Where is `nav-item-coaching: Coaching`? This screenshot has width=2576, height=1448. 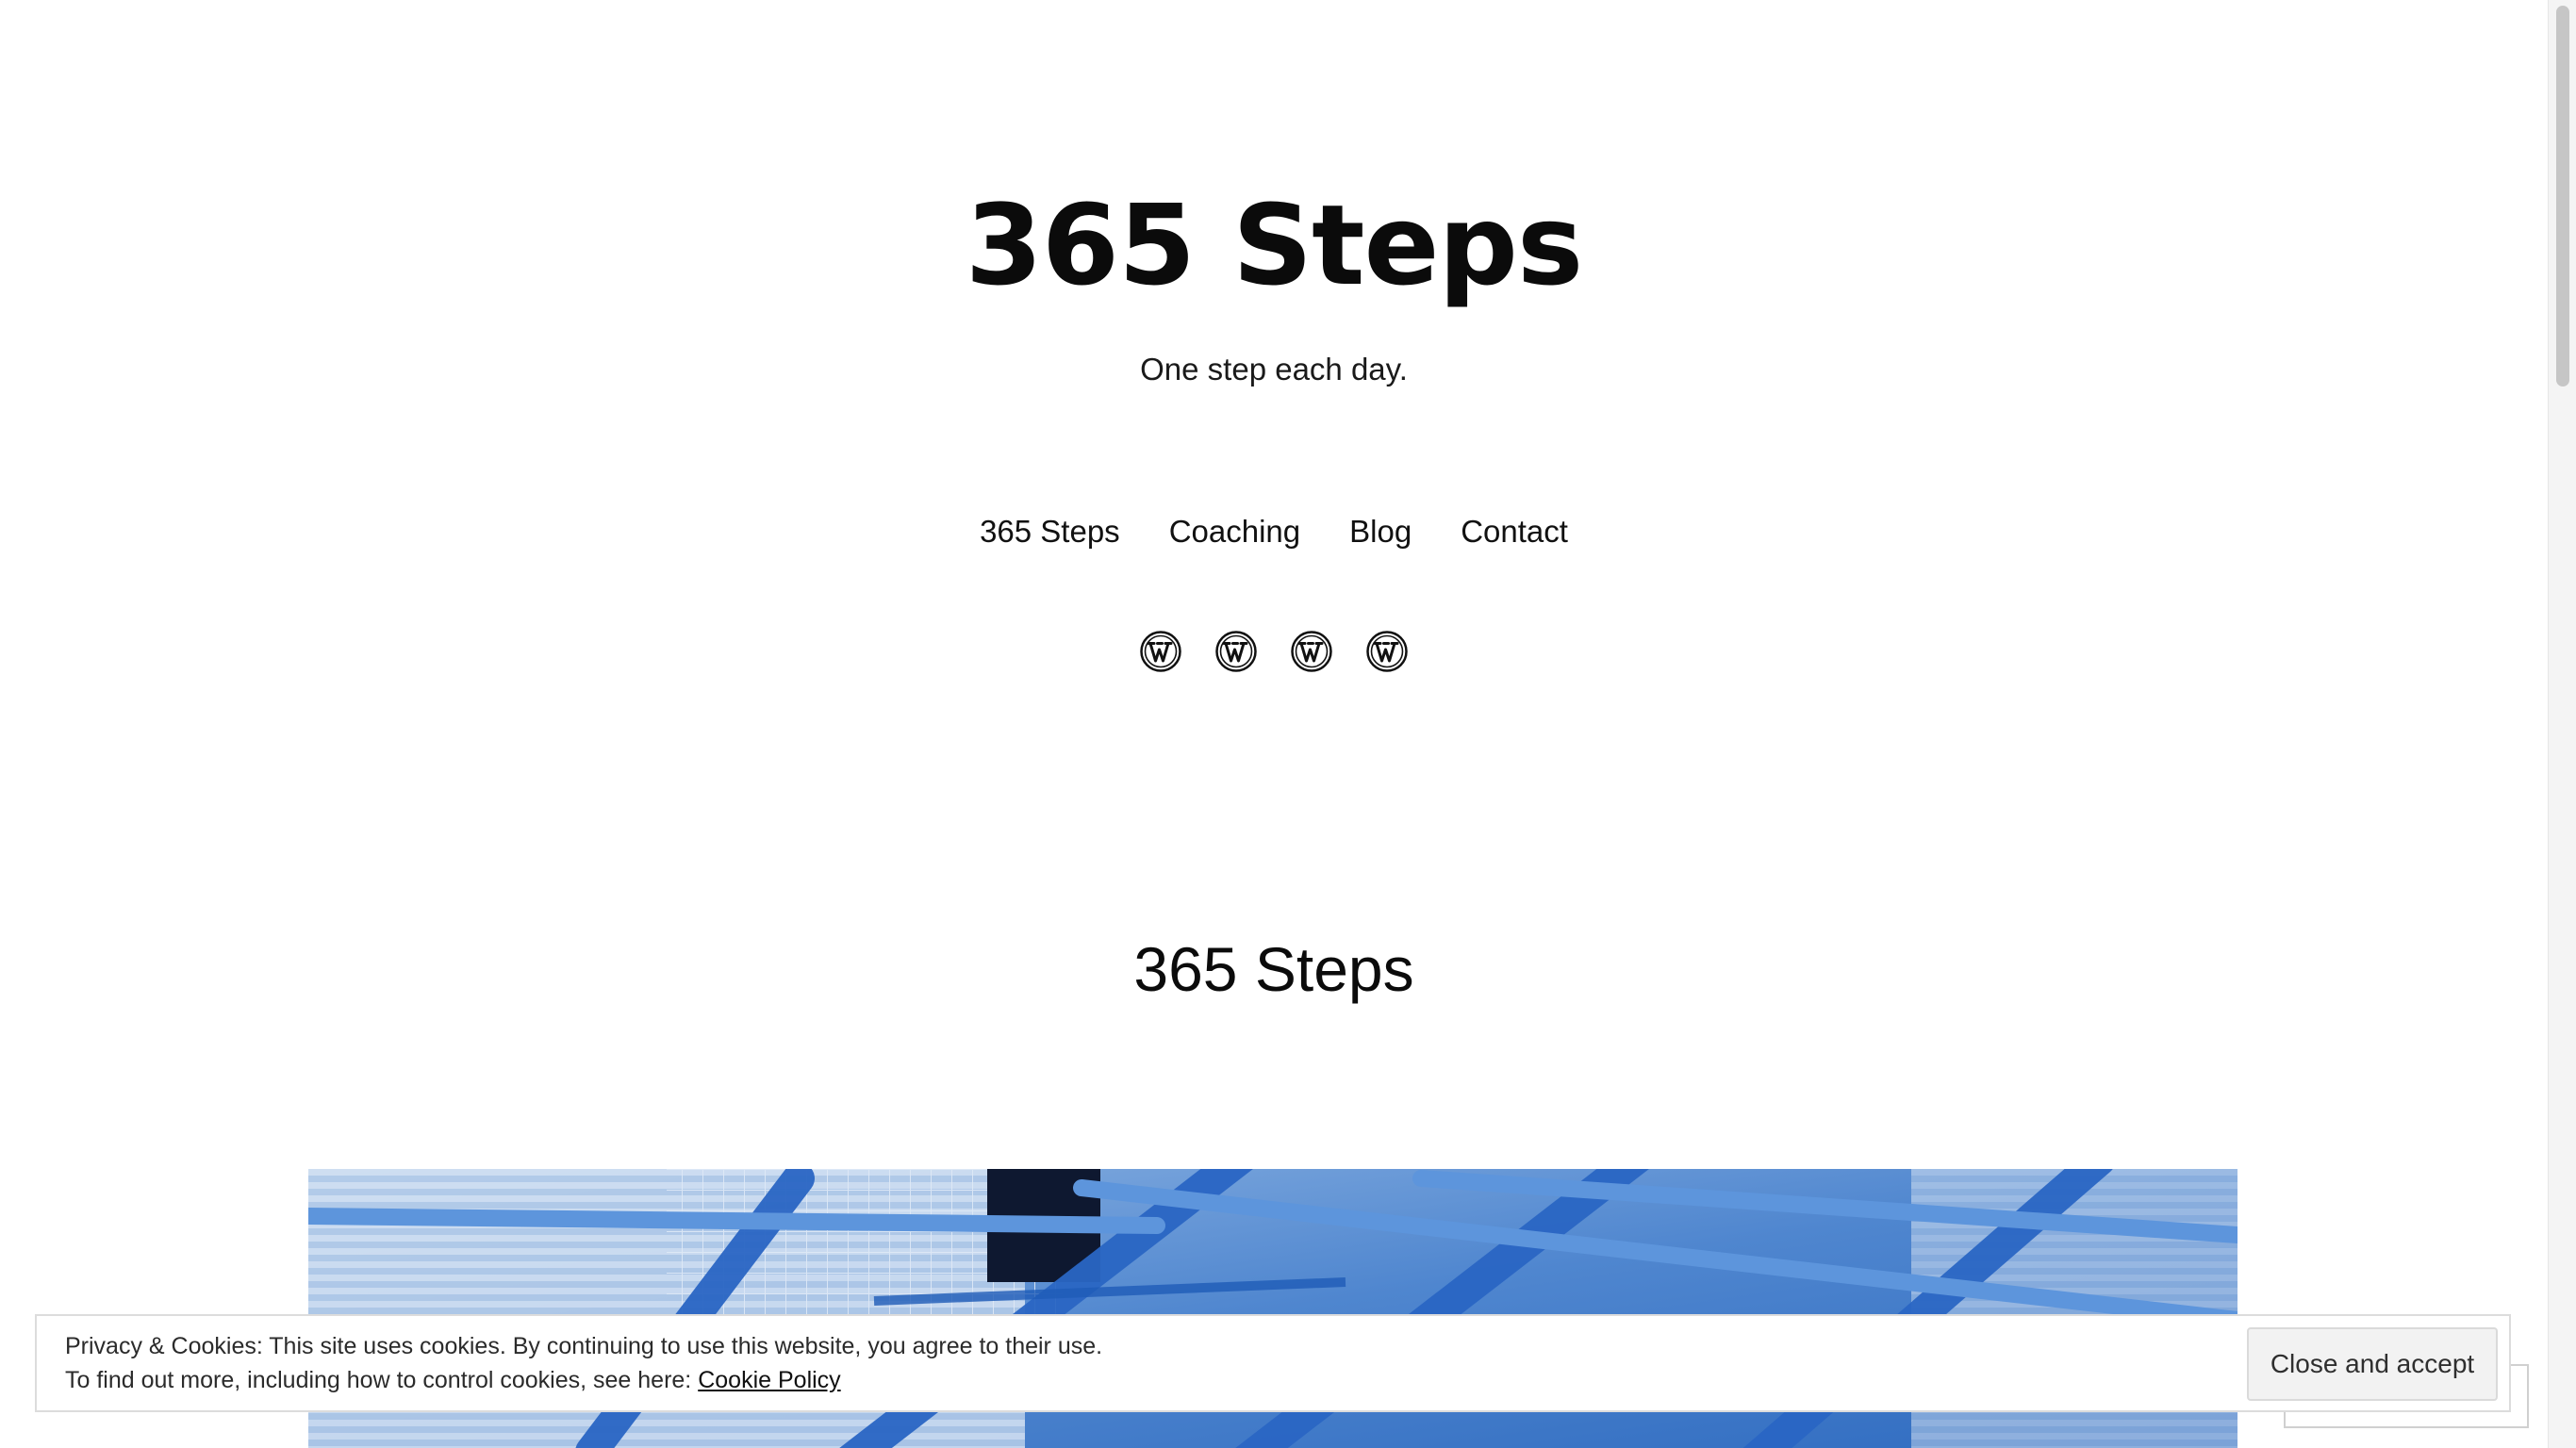
nav-item-coaching: Coaching is located at coordinates (1234, 531).